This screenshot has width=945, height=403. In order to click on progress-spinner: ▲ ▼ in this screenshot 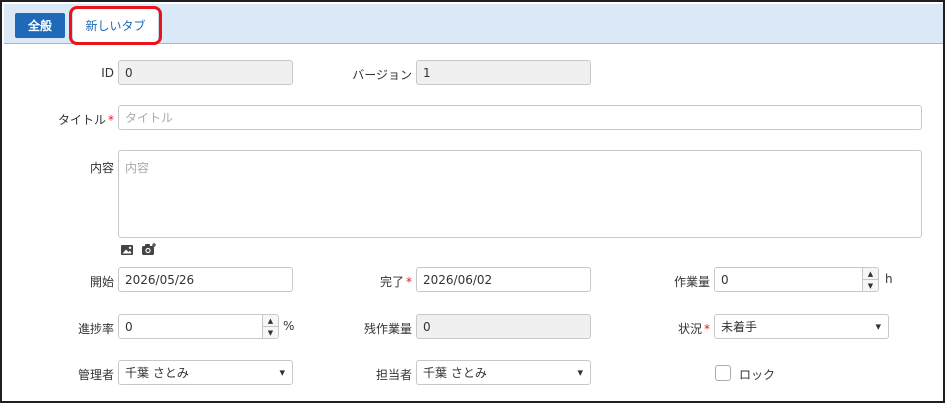, I will do `click(270, 326)`.